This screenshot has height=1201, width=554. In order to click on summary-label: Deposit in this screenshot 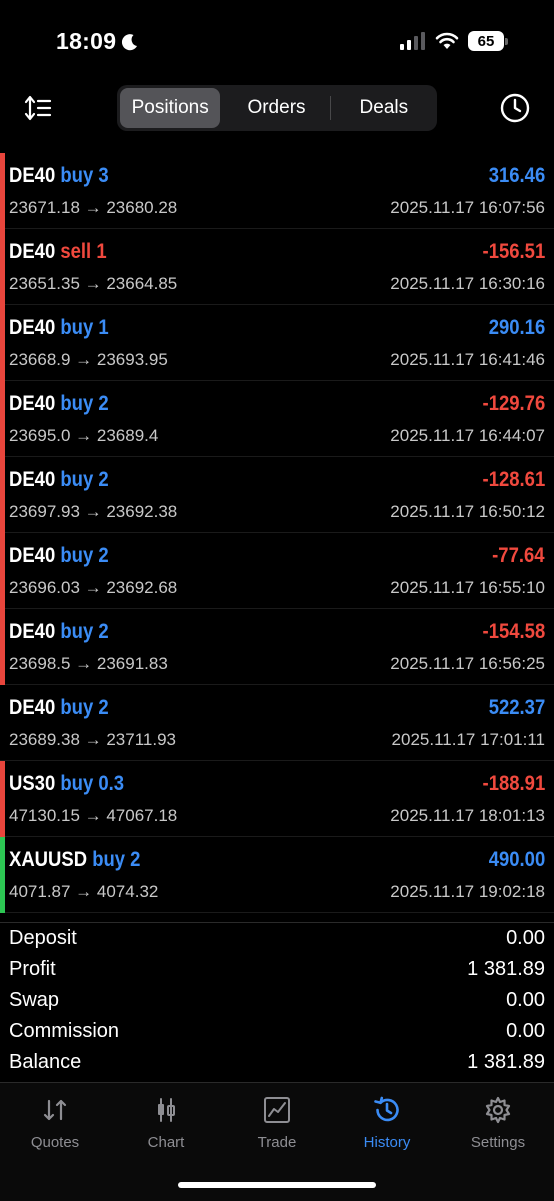, I will do `click(43, 938)`.